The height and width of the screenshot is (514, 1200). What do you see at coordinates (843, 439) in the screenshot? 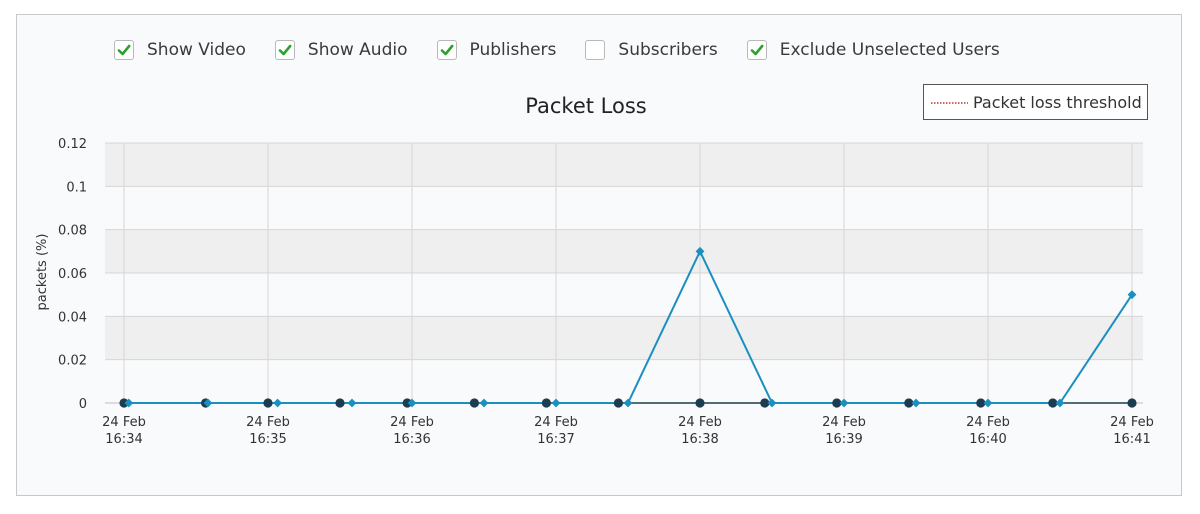
I see `x-tick-time: 16:39` at bounding box center [843, 439].